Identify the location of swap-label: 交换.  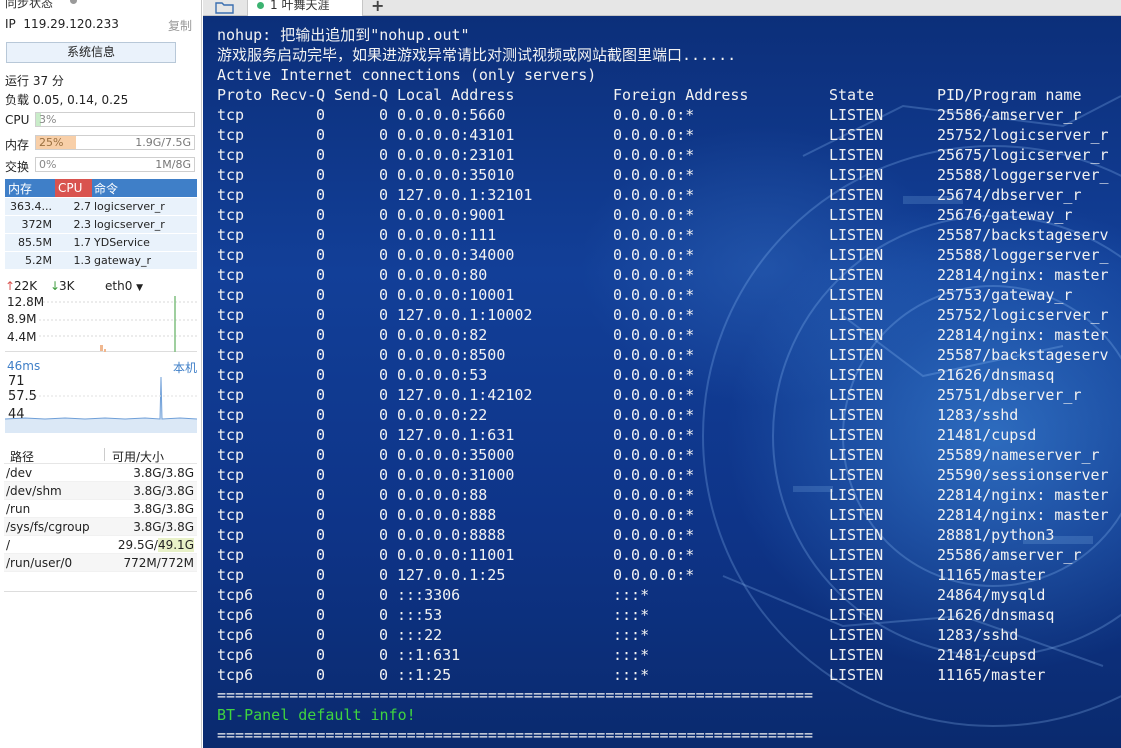
(17, 167).